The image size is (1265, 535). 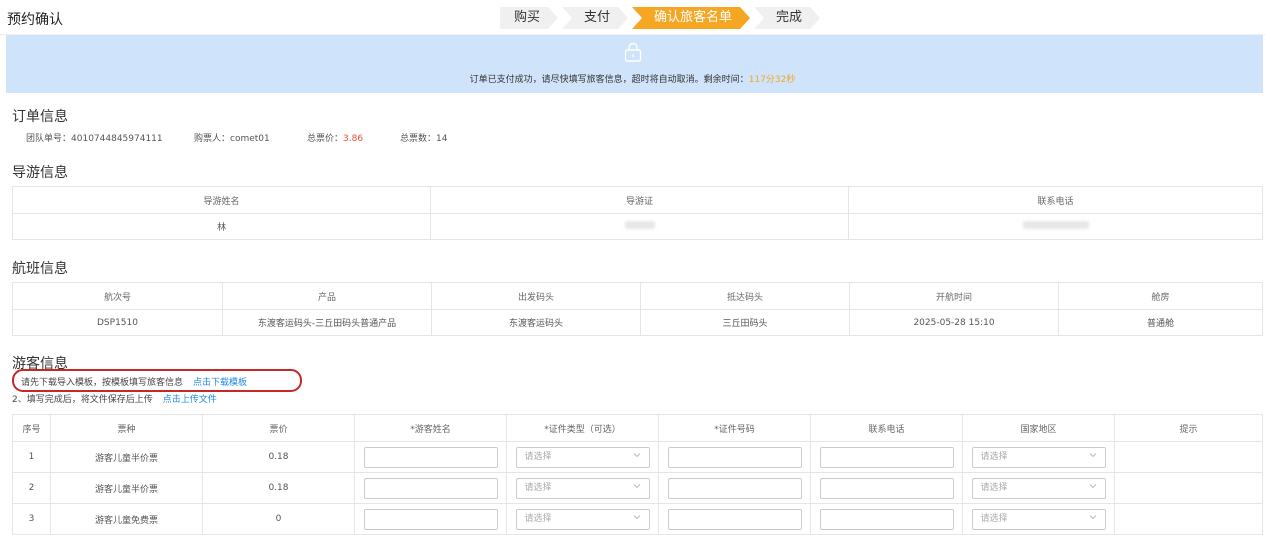 What do you see at coordinates (278, 457) in the screenshot?
I see `row-price: 0.18` at bounding box center [278, 457].